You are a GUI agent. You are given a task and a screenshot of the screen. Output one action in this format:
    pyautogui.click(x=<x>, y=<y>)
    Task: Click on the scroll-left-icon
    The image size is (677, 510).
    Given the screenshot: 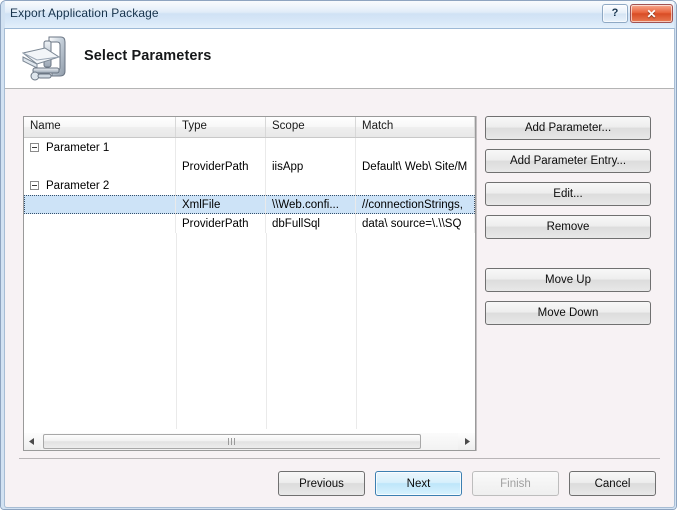 What is the action you would take?
    pyautogui.click(x=32, y=441)
    